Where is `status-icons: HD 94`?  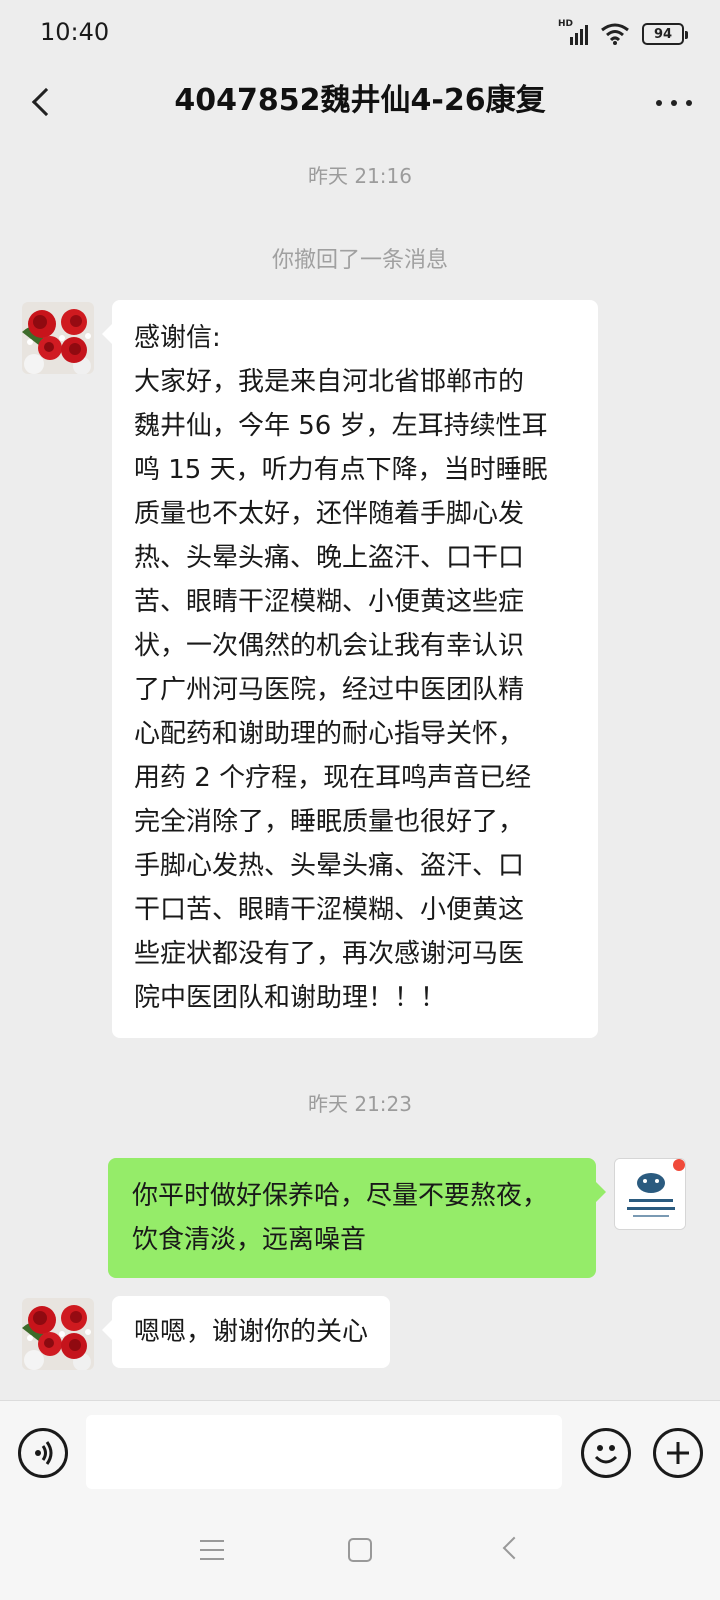 status-icons: HD 94 is located at coordinates (623, 33).